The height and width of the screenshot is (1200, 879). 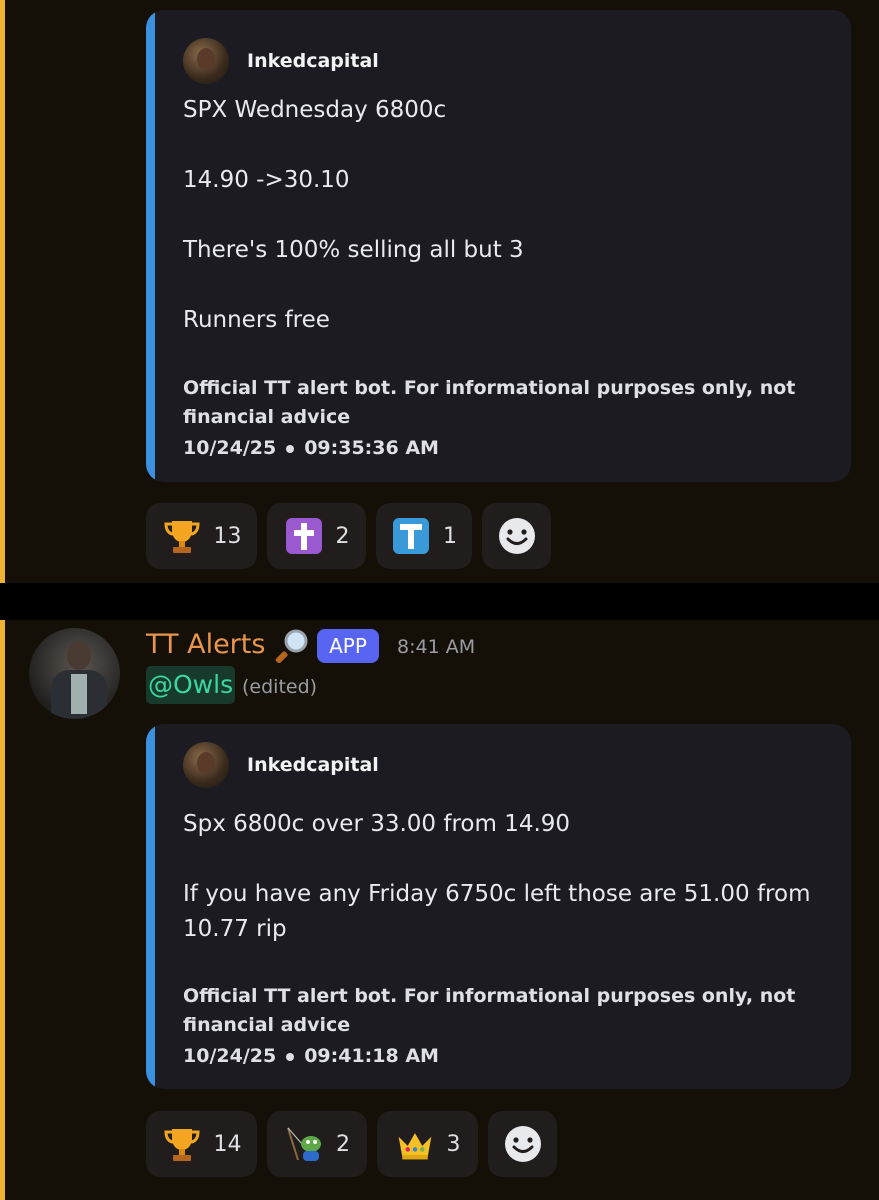 I want to click on embed-line: Runners free, so click(x=256, y=320).